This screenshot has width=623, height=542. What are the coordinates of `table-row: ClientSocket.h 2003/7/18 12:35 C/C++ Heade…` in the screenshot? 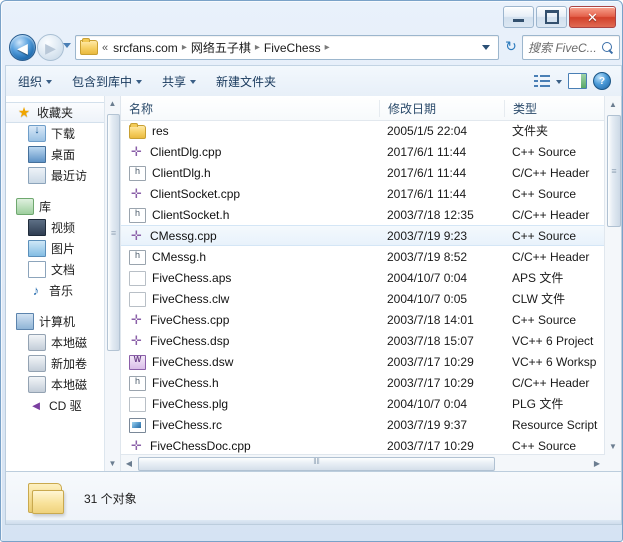 It's located at (371, 214).